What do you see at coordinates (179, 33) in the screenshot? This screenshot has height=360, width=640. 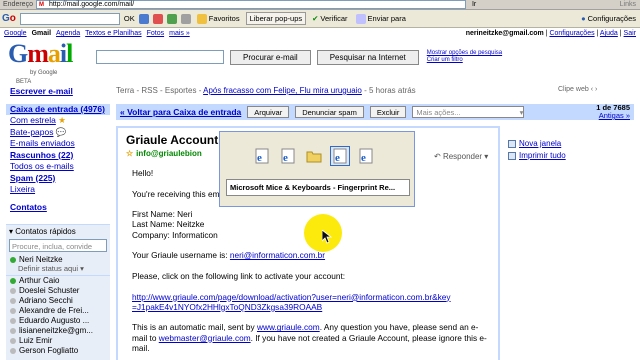 I see `nav-more: mais »` at bounding box center [179, 33].